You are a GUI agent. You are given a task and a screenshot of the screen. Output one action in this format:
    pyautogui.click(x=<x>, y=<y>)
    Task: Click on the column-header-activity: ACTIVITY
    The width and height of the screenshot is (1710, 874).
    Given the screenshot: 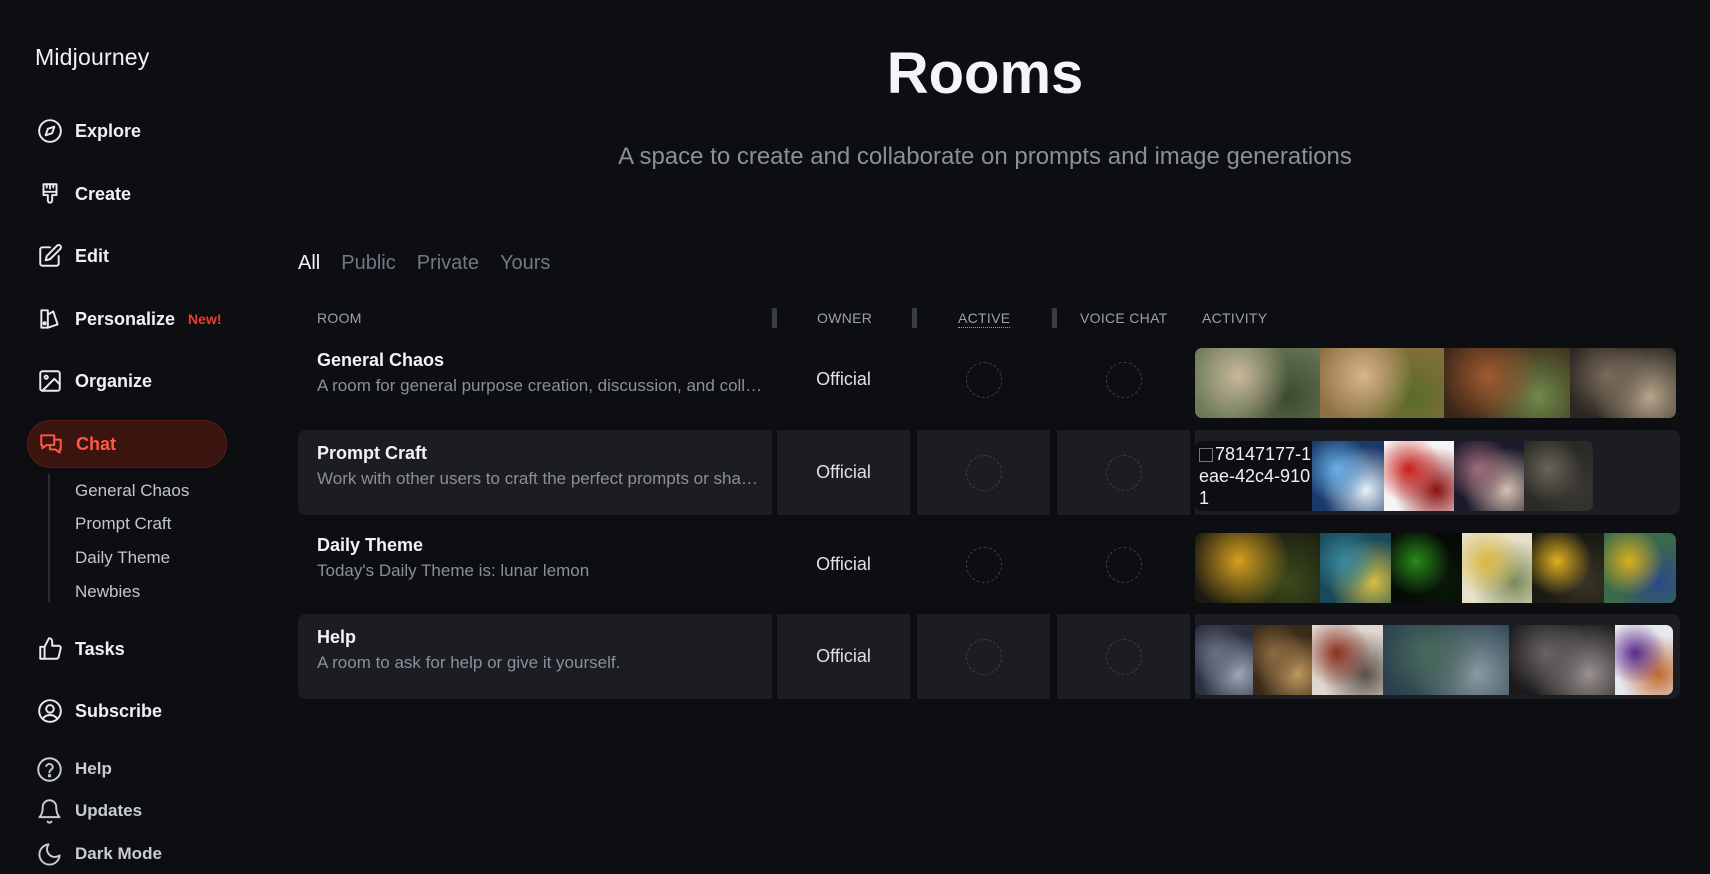 What is the action you would take?
    pyautogui.click(x=1234, y=318)
    